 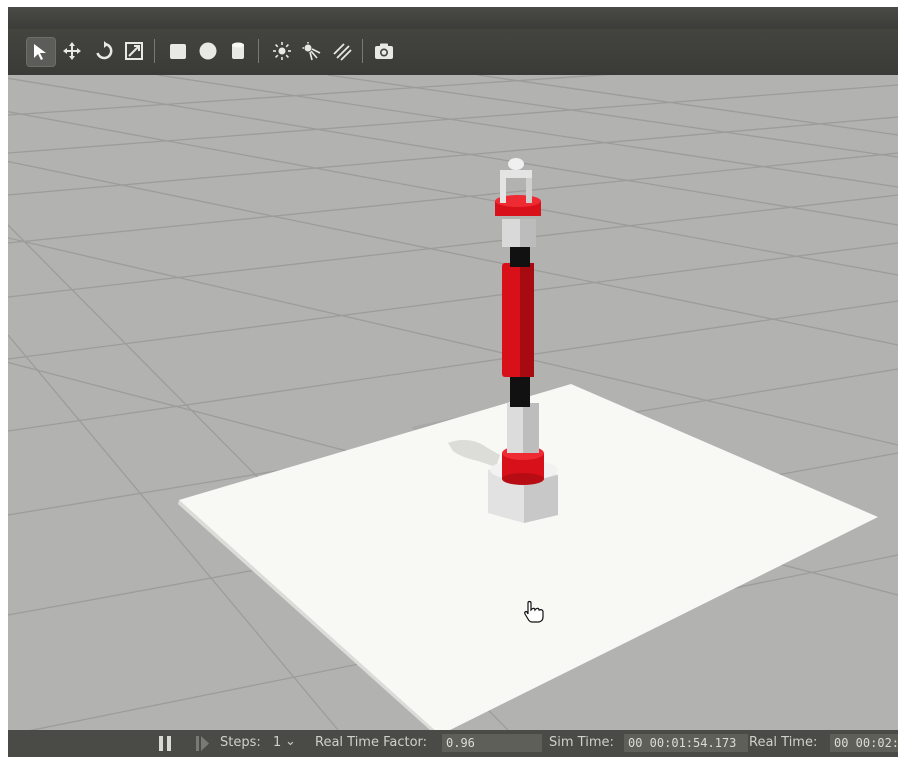 I want to click on cylinder-shape-icon, so click(x=238, y=51).